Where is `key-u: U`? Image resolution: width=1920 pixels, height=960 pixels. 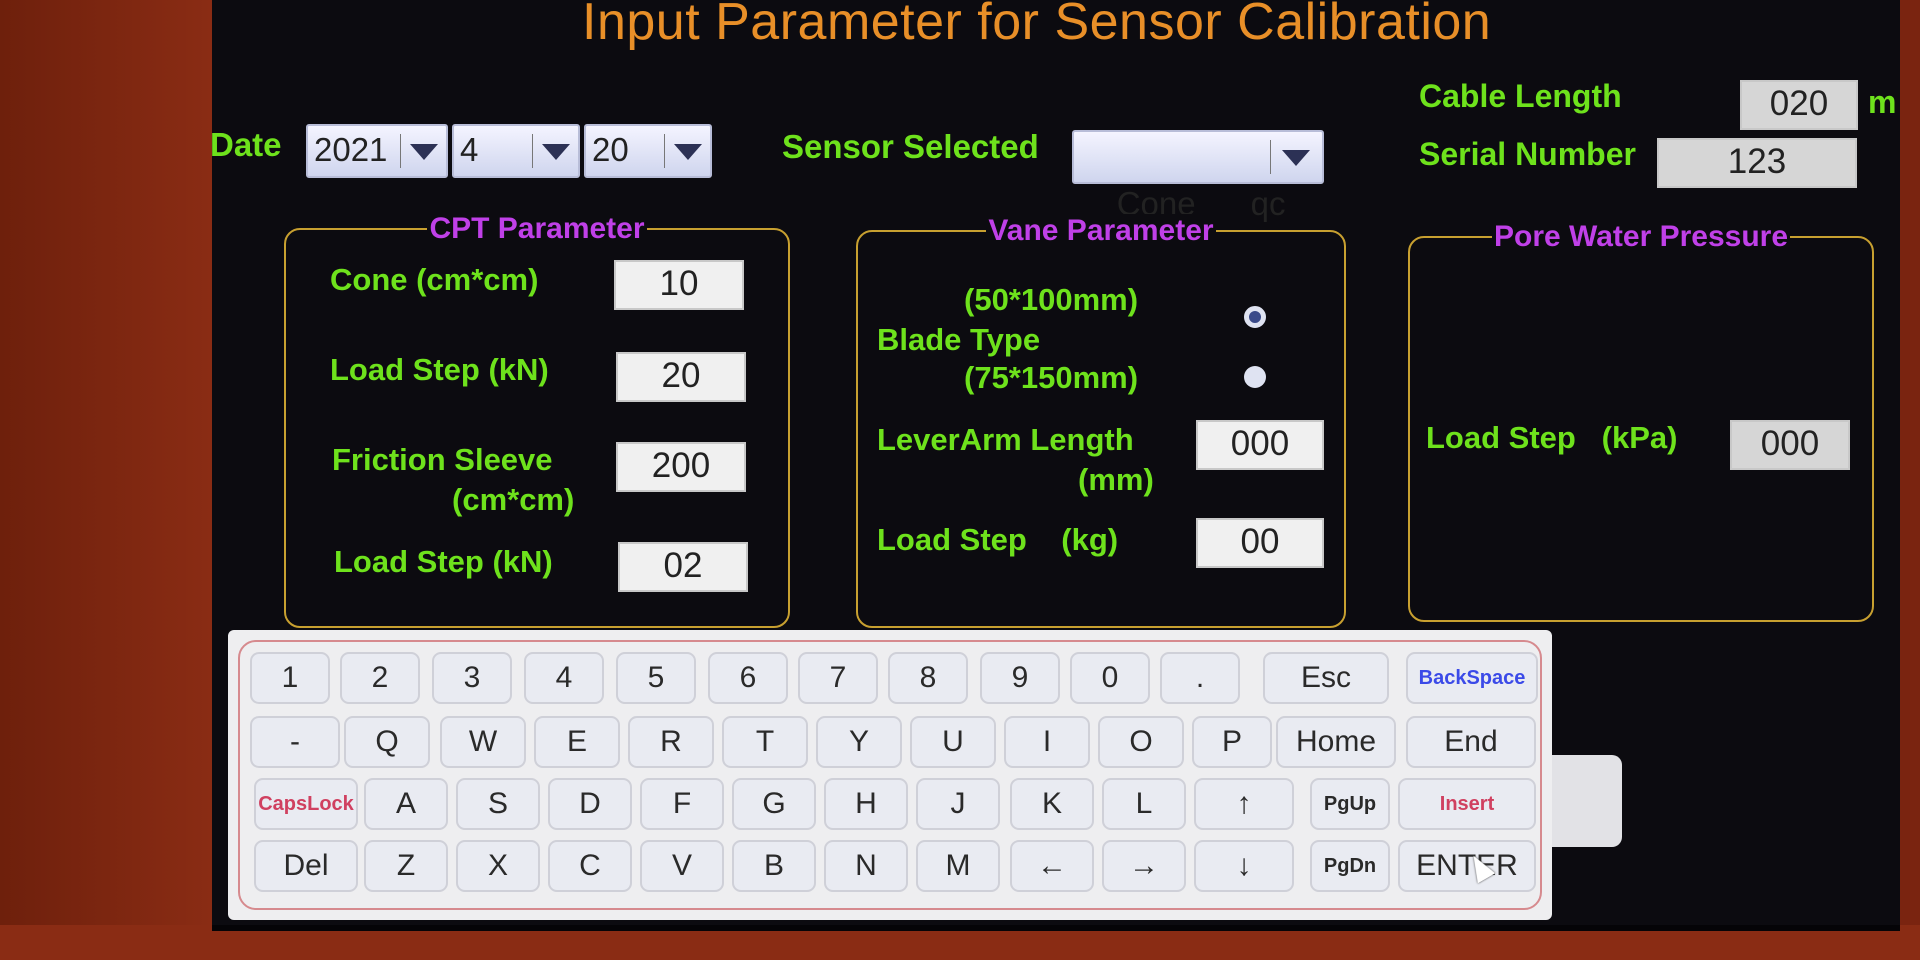
key-u: U is located at coordinates (953, 742).